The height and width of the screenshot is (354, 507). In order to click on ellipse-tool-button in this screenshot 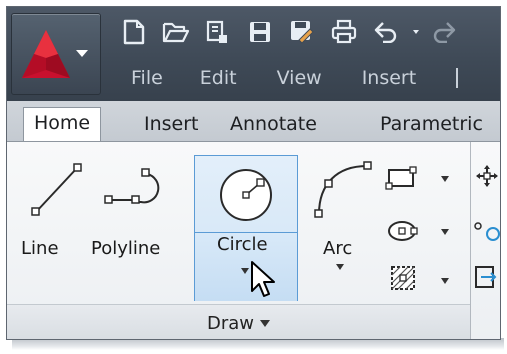, I will do `click(420, 231)`.